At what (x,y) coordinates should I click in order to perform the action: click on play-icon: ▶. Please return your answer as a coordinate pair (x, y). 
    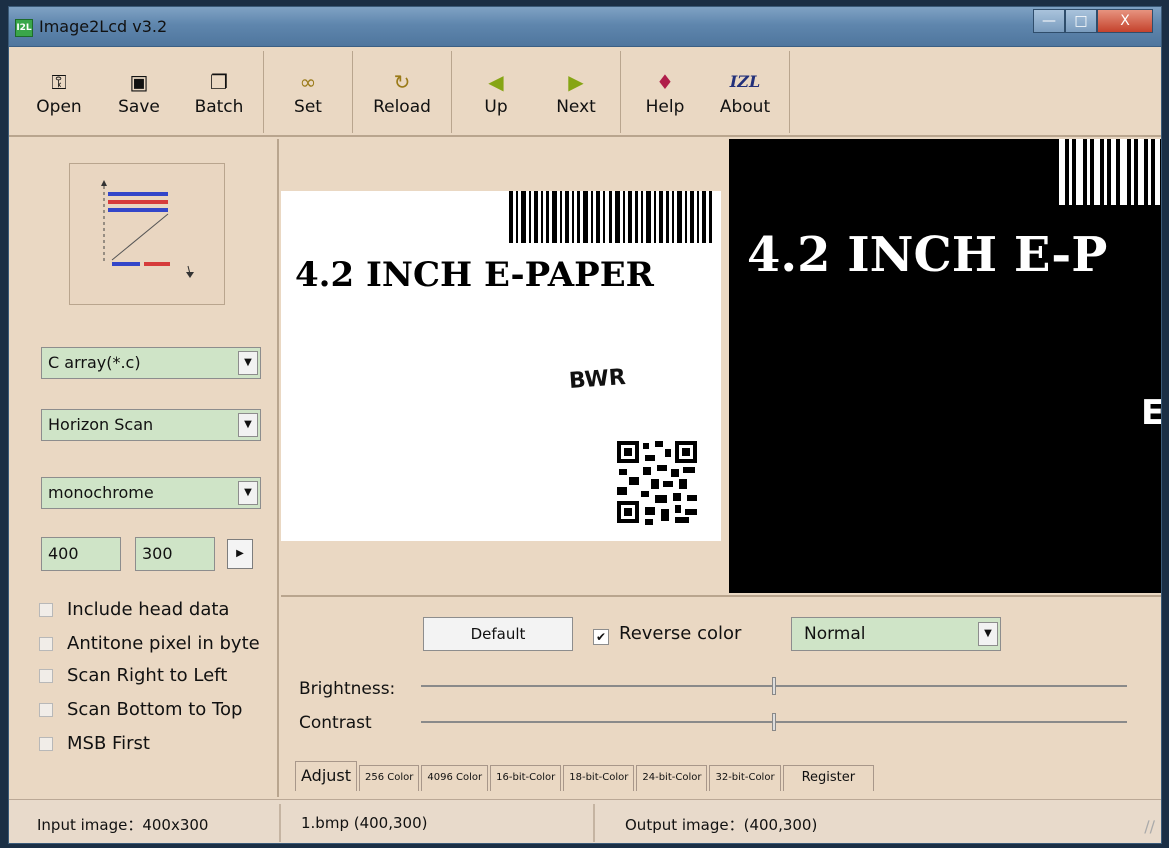
    Looking at the image, I should click on (240, 553).